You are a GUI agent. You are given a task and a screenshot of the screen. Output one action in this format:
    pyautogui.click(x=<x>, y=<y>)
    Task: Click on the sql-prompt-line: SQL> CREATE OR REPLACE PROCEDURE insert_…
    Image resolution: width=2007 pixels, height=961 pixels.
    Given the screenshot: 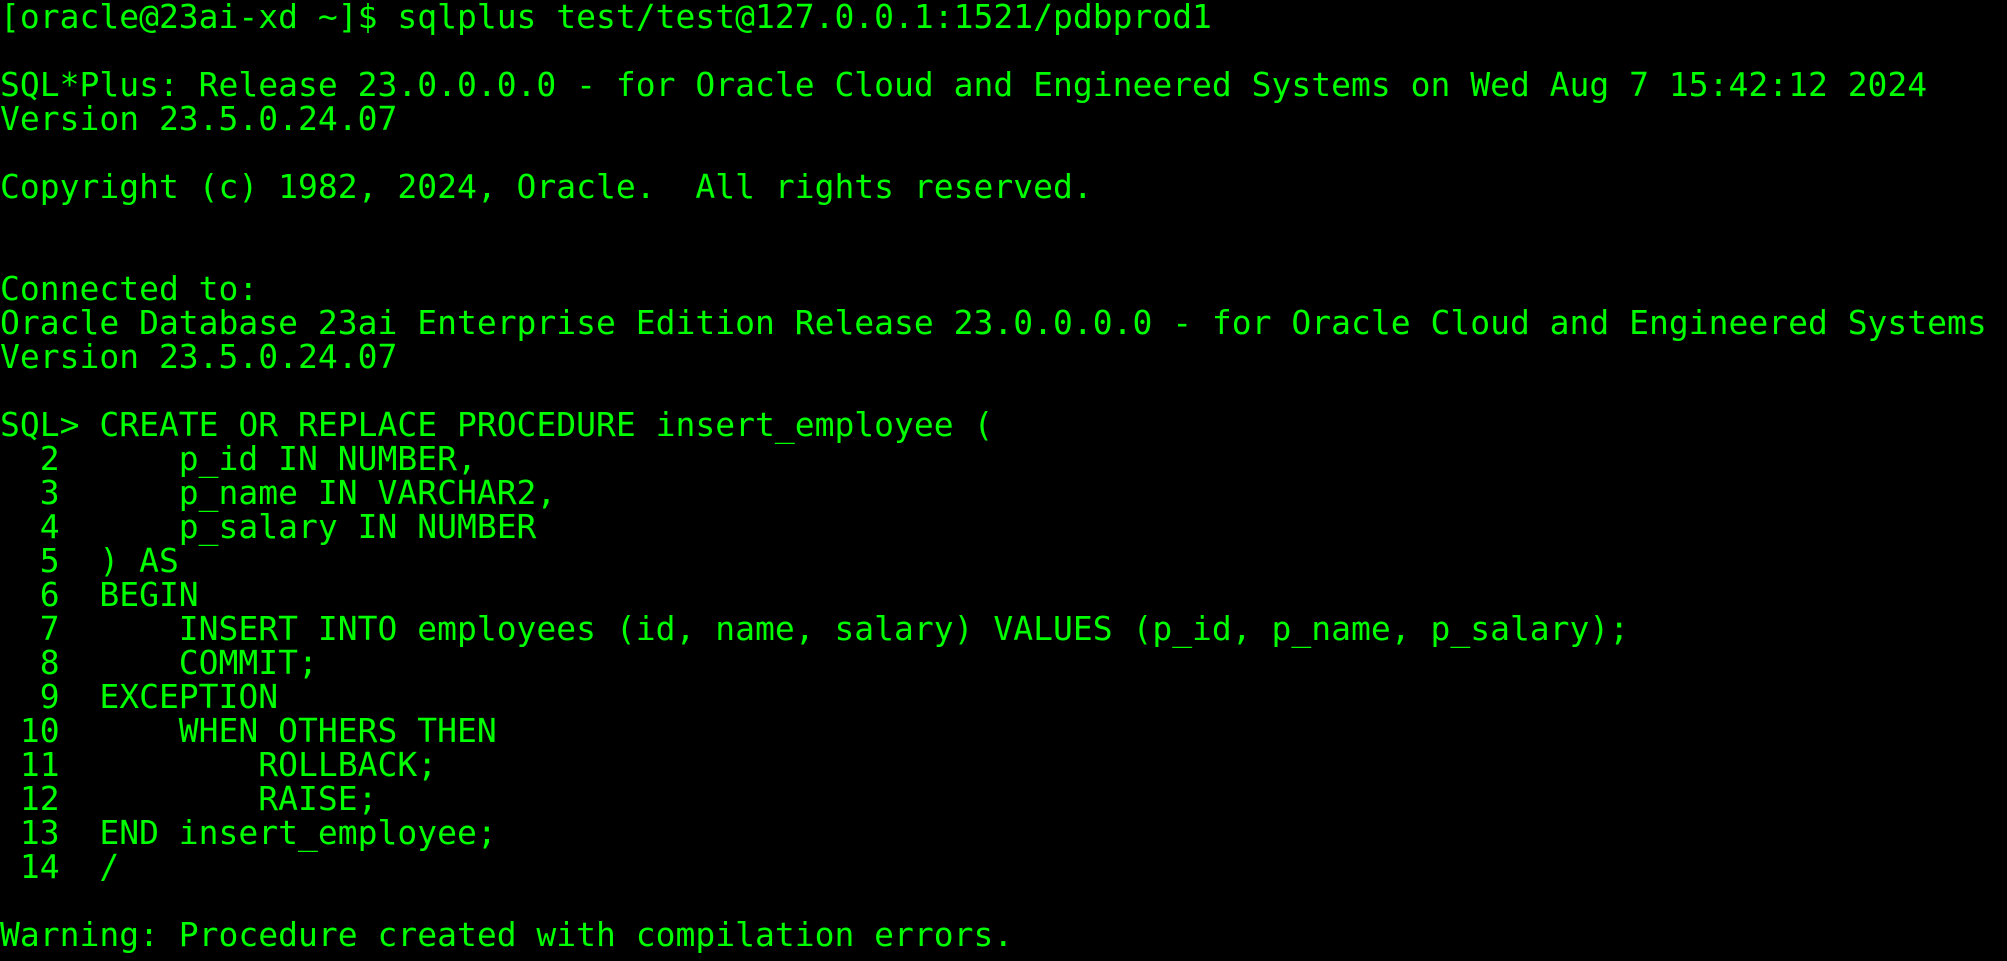 What is the action you would take?
    pyautogui.click(x=497, y=424)
    